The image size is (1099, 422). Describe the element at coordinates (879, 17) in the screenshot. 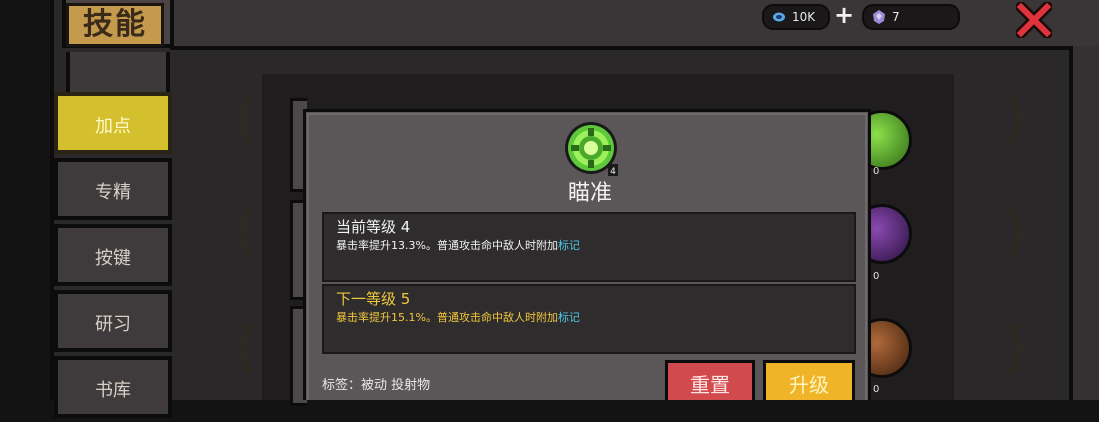

I see `crystal-icon` at that location.